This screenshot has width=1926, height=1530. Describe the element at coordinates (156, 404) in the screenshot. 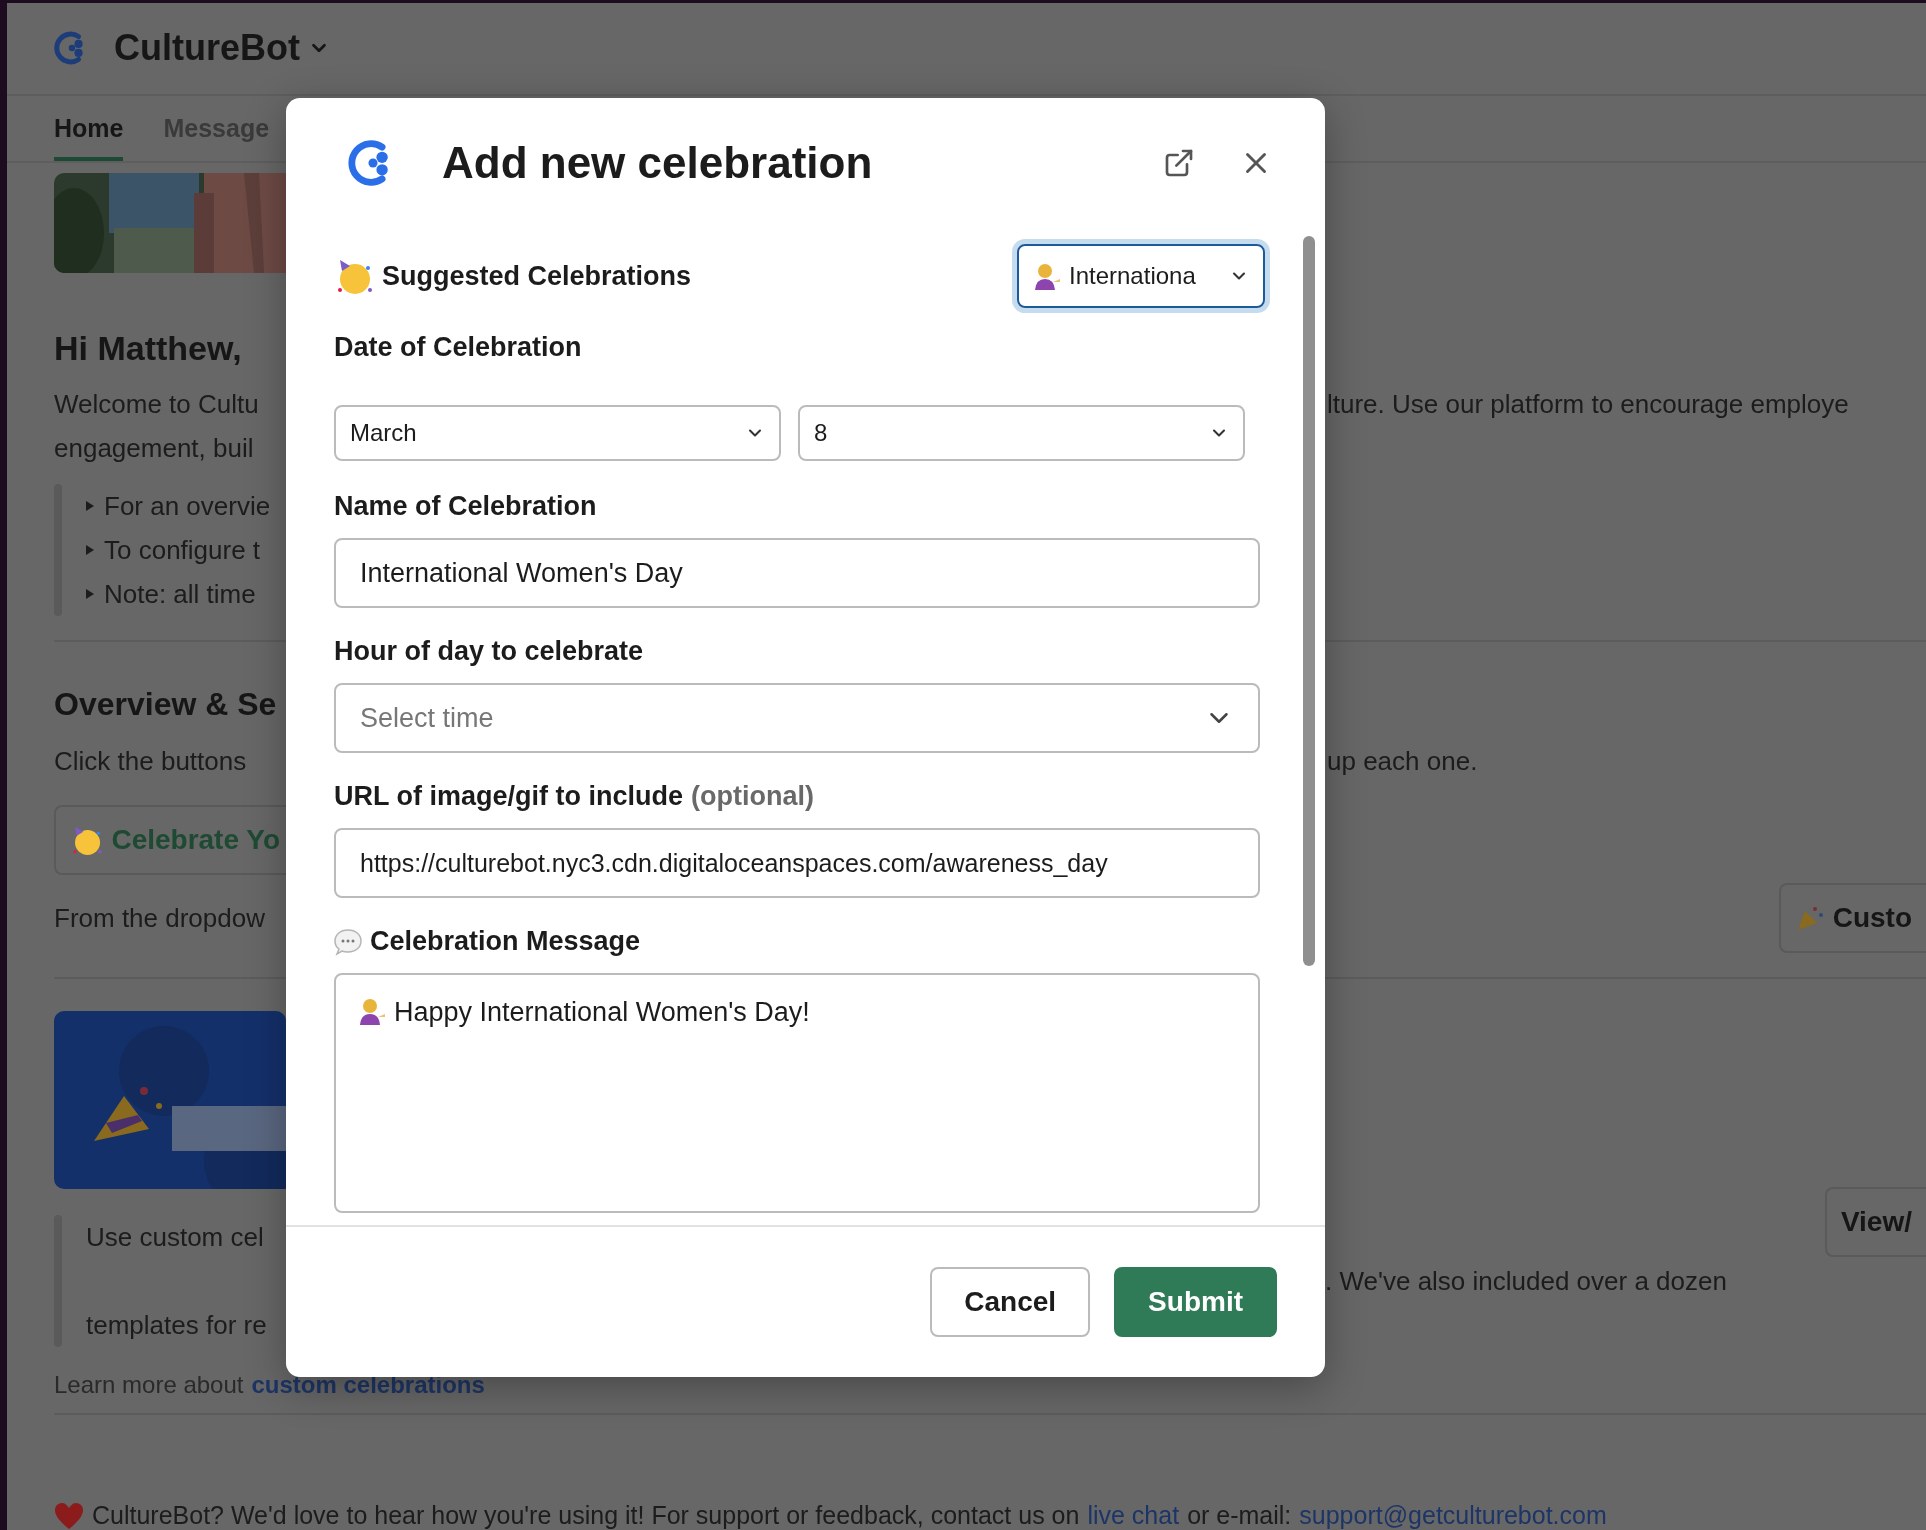

I see `body-text: Welcome to Cultu` at that location.